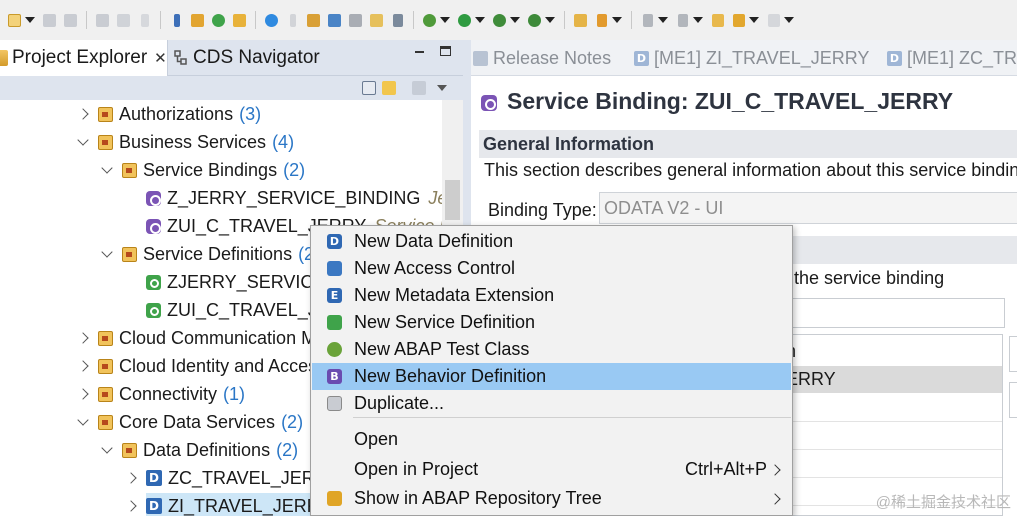 The image size is (1017, 516). Describe the element at coordinates (429, 20) in the screenshot. I see `debug-icon` at that location.